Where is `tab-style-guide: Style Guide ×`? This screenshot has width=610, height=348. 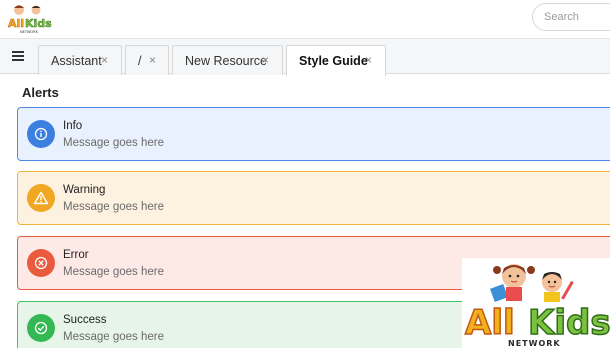
tab-style-guide: Style Guide × is located at coordinates (336, 60).